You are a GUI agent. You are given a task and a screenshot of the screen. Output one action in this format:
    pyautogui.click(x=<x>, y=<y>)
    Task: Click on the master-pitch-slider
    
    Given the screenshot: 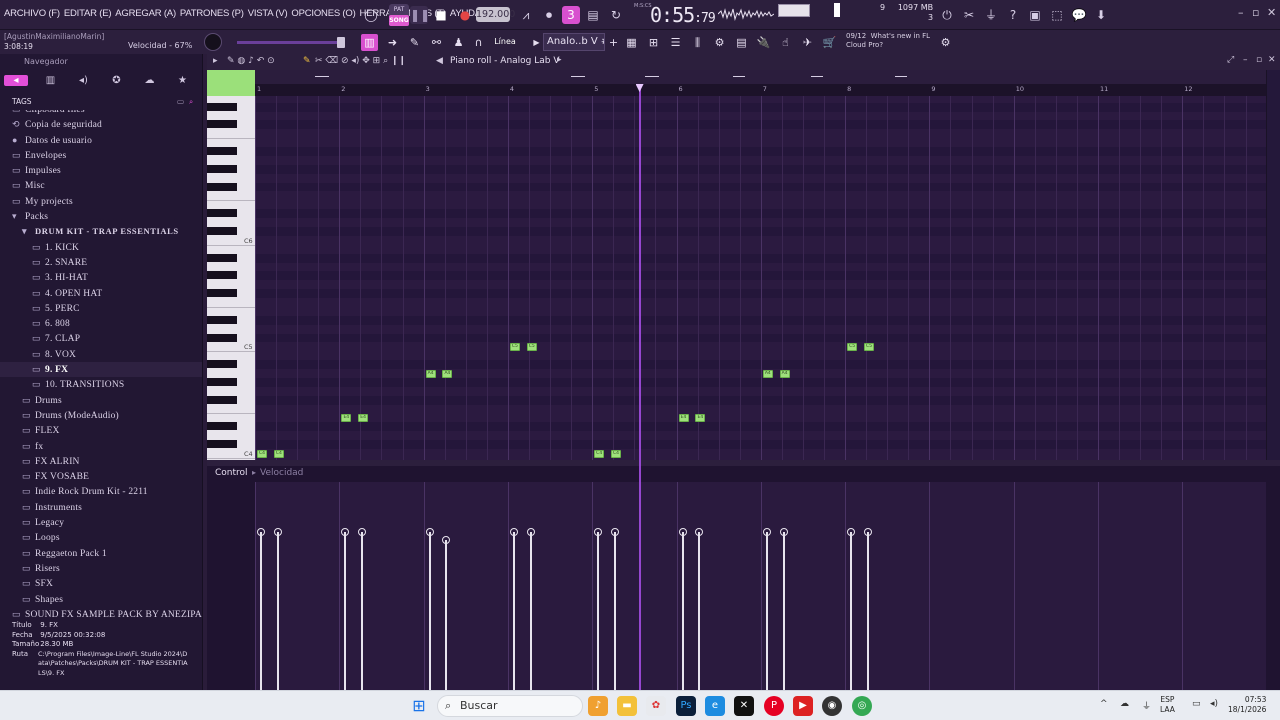 What is the action you would take?
    pyautogui.click(x=291, y=42)
    